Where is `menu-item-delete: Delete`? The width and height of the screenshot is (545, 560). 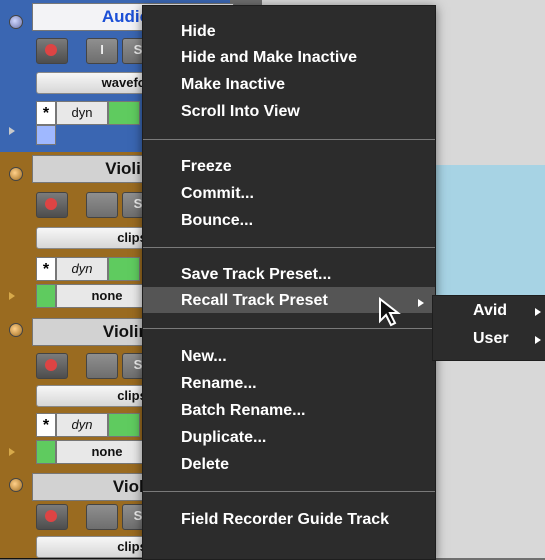
menu-item-delete: Delete is located at coordinates (205, 465).